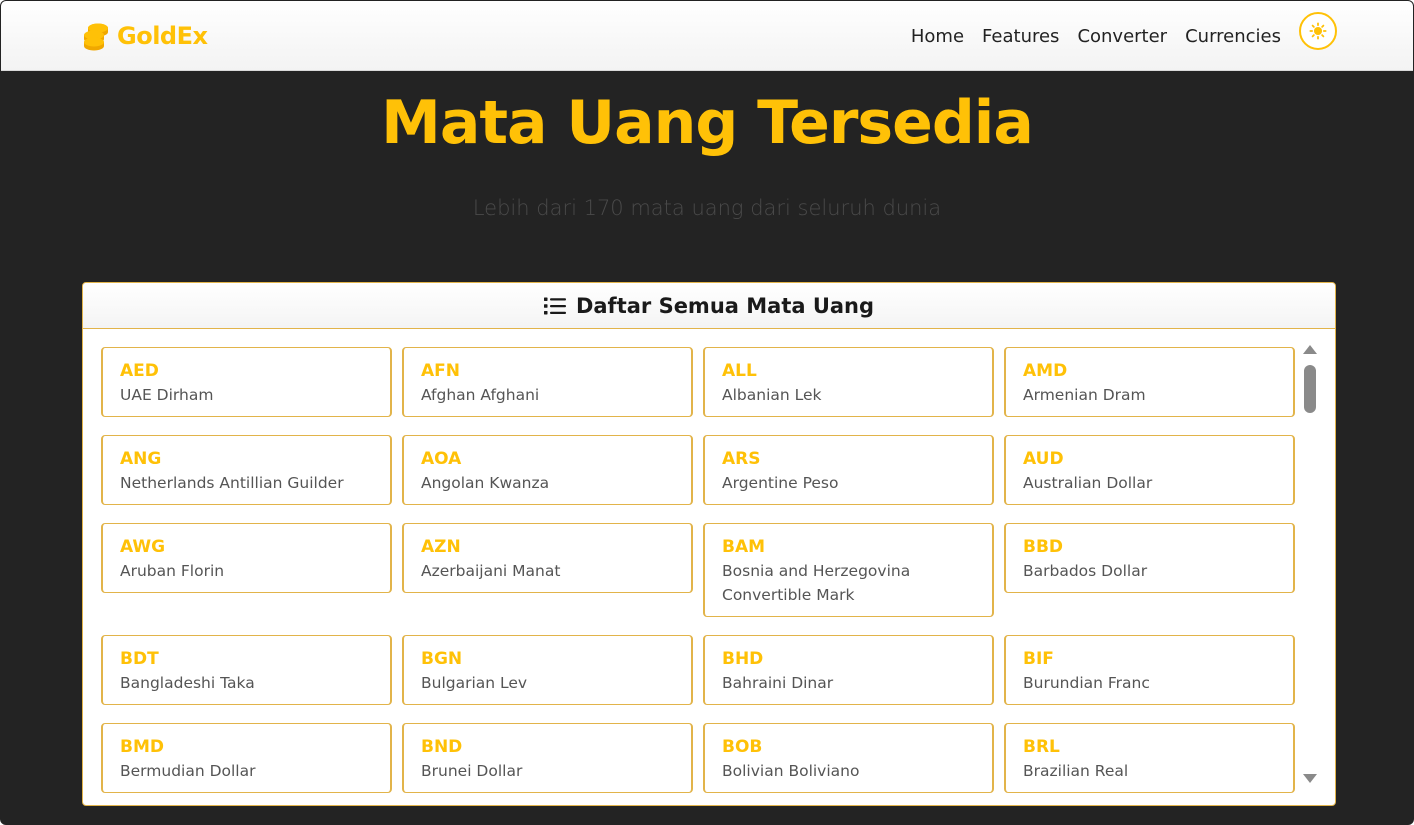 Image resolution: width=1414 pixels, height=825 pixels. I want to click on currency-name: Bosnia and Herzegovina Convertible Mark, so click(816, 583).